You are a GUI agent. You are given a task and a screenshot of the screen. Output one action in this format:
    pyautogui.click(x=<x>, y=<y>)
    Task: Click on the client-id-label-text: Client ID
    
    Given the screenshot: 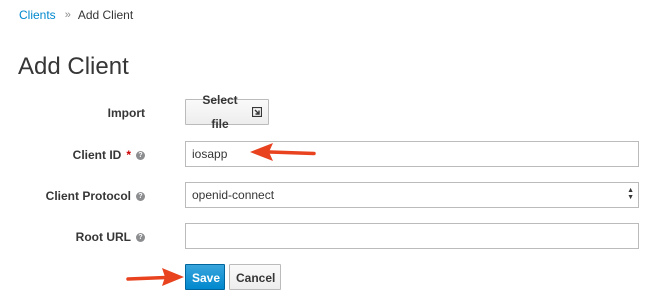 What is the action you would take?
    pyautogui.click(x=97, y=155)
    